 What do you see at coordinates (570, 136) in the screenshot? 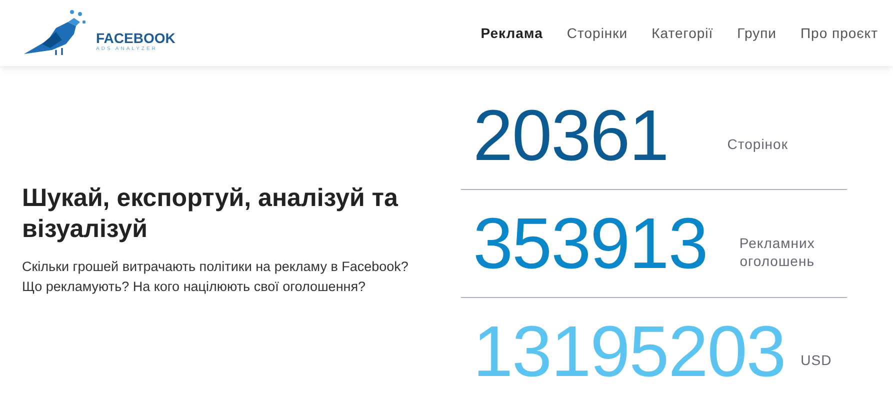
I see `stat-number: 20361` at bounding box center [570, 136].